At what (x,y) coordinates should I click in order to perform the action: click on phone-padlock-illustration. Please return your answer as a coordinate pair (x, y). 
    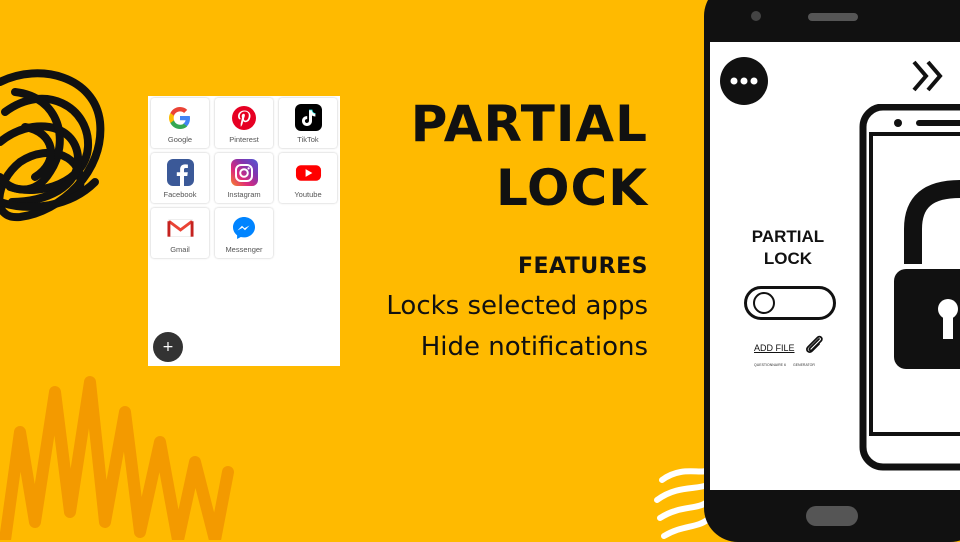
    Looking at the image, I should click on (909, 287).